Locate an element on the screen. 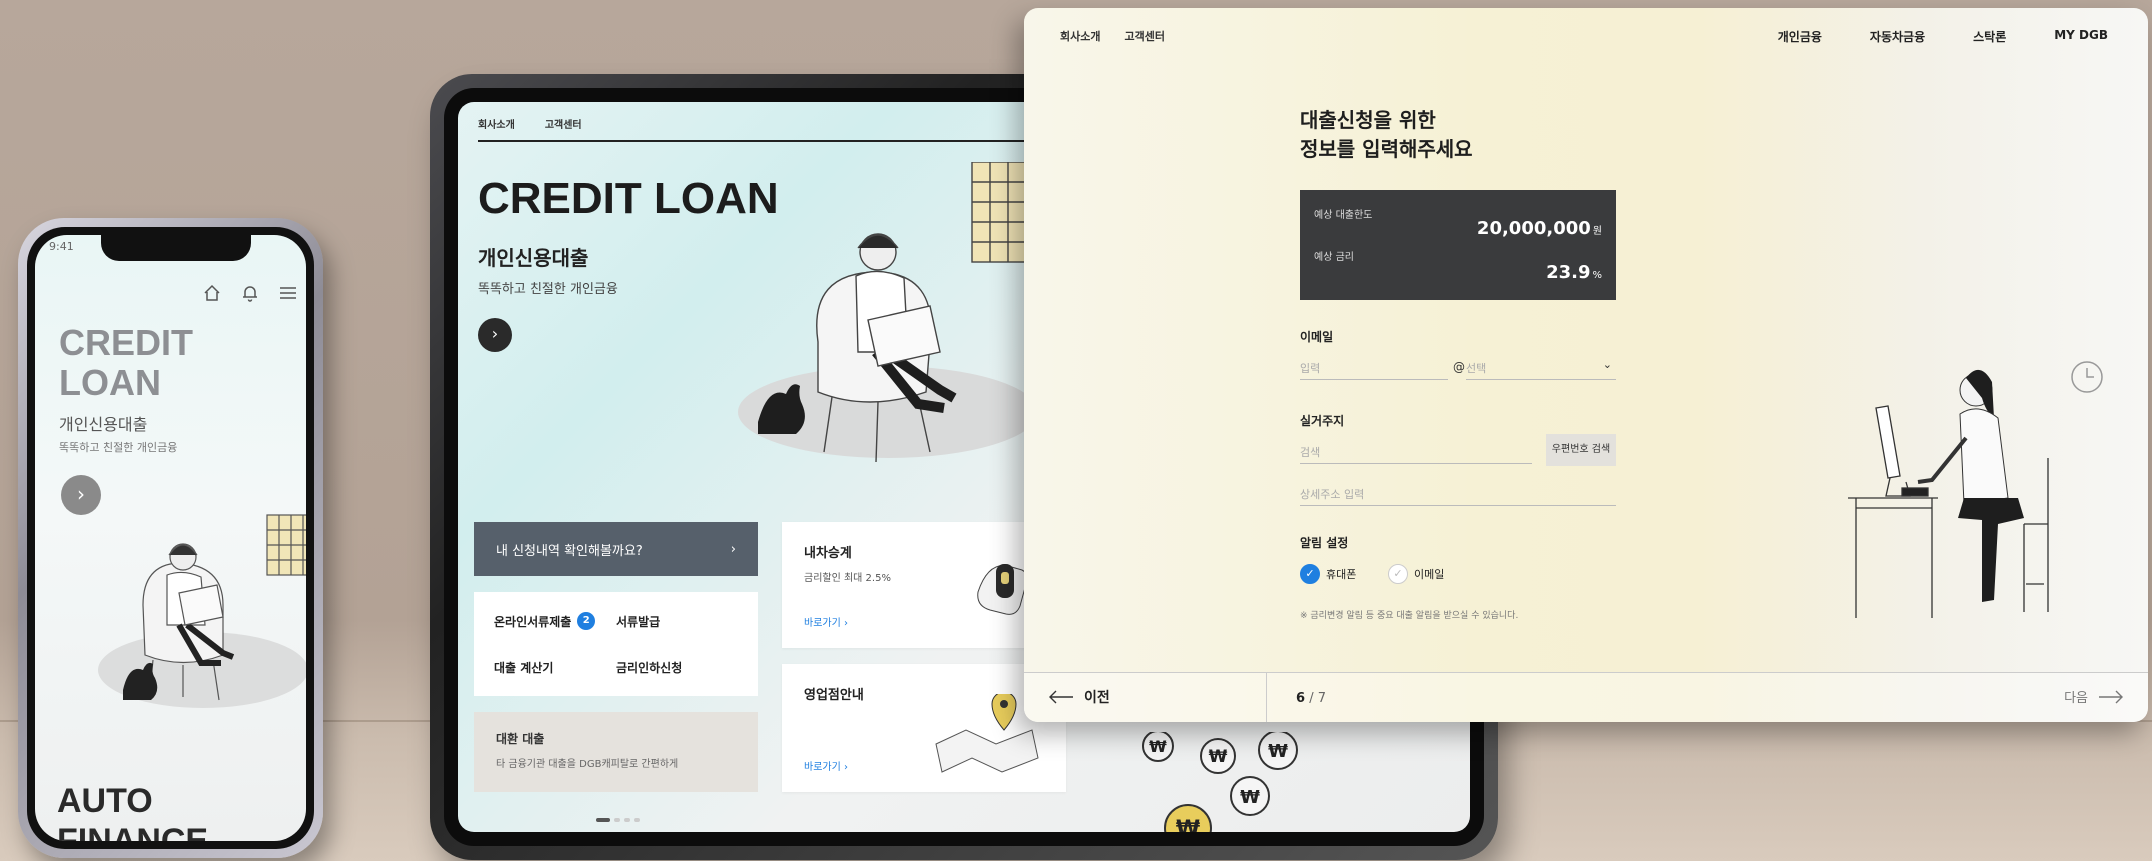 The width and height of the screenshot is (2152, 861). address-detail-field: 상세주소 입력 is located at coordinates (1458, 495).